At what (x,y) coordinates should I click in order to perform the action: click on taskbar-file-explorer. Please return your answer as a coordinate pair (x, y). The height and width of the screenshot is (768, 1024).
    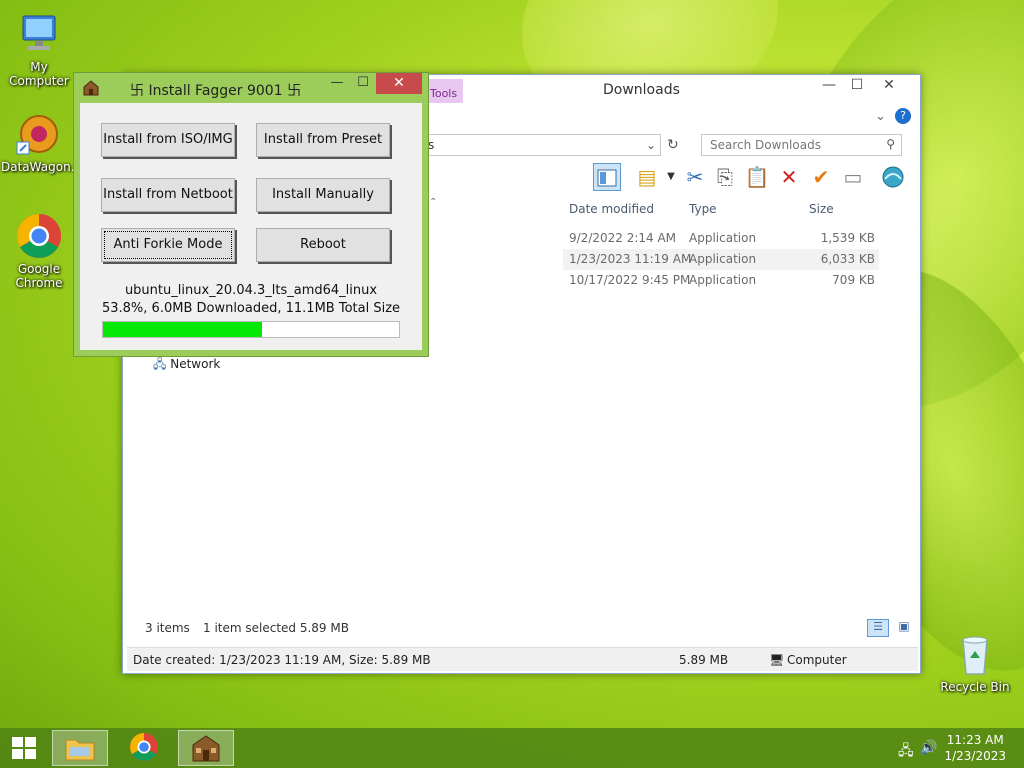
    Looking at the image, I should click on (80, 748).